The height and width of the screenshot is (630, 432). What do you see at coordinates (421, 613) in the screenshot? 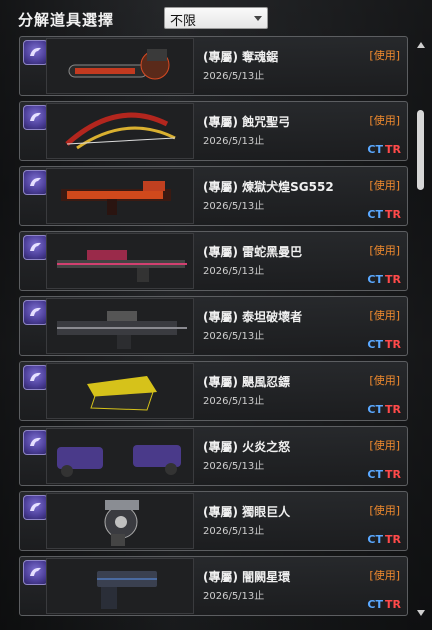
I see `scroll-down-icon` at bounding box center [421, 613].